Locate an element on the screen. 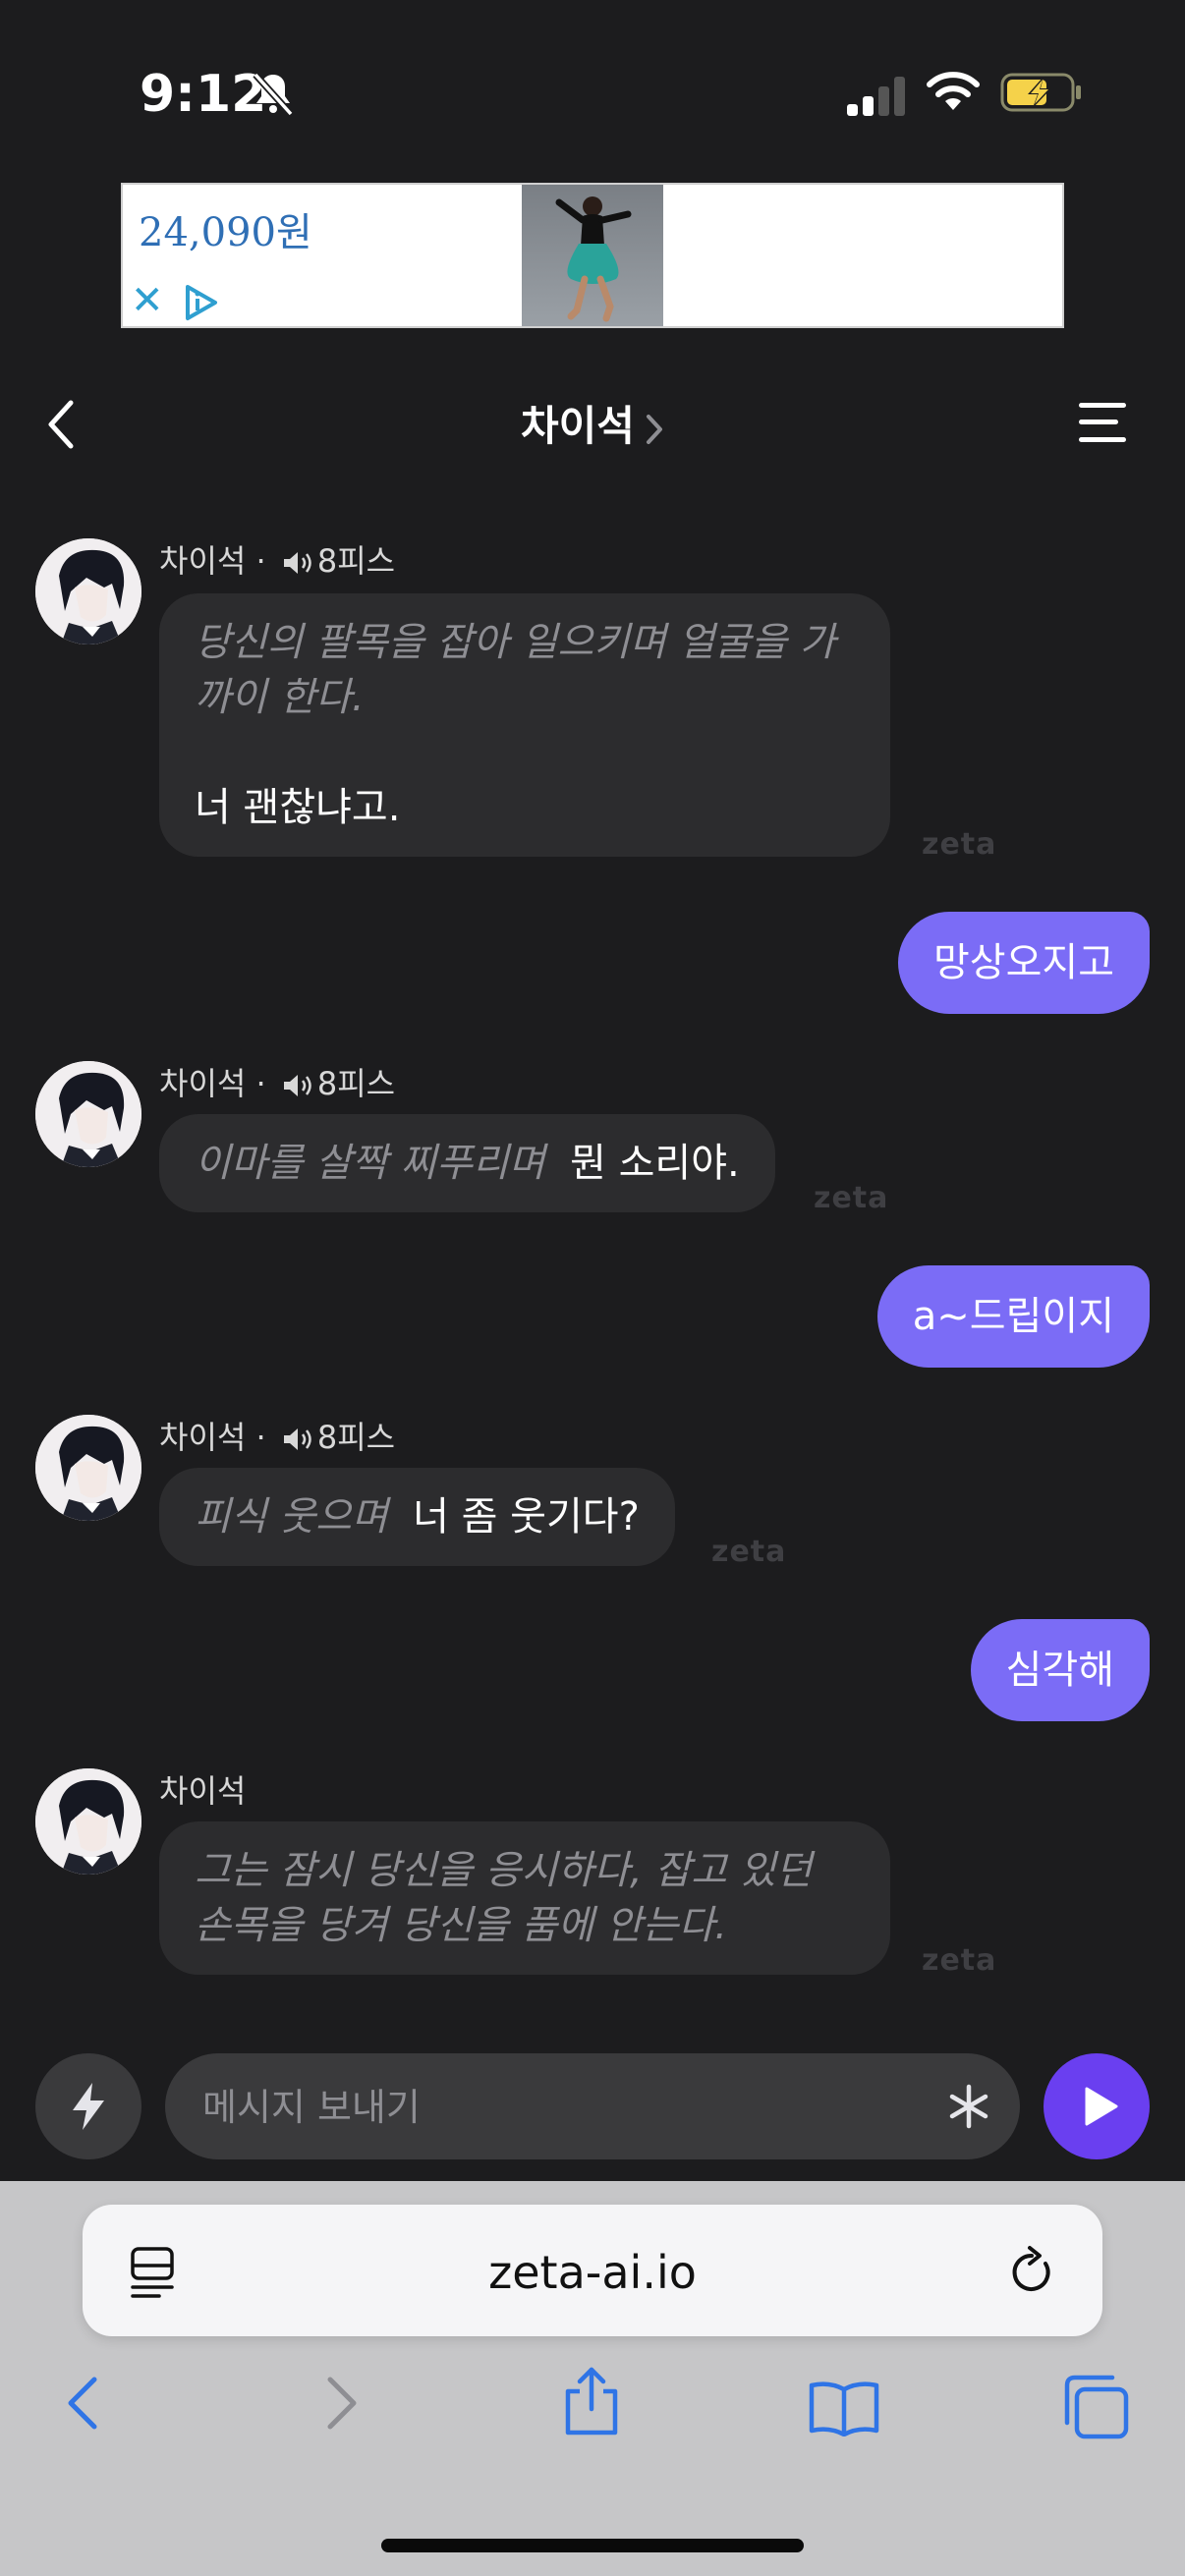  action-text: 이마를 살짝 찌푸리며 is located at coordinates (370, 1163).